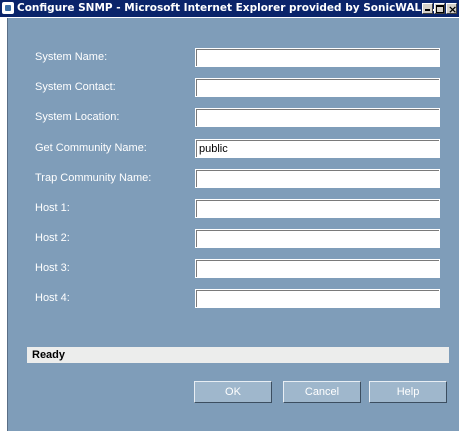 Image resolution: width=459 pixels, height=431 pixels. I want to click on system-contact-label: System Contact:, so click(75, 87).